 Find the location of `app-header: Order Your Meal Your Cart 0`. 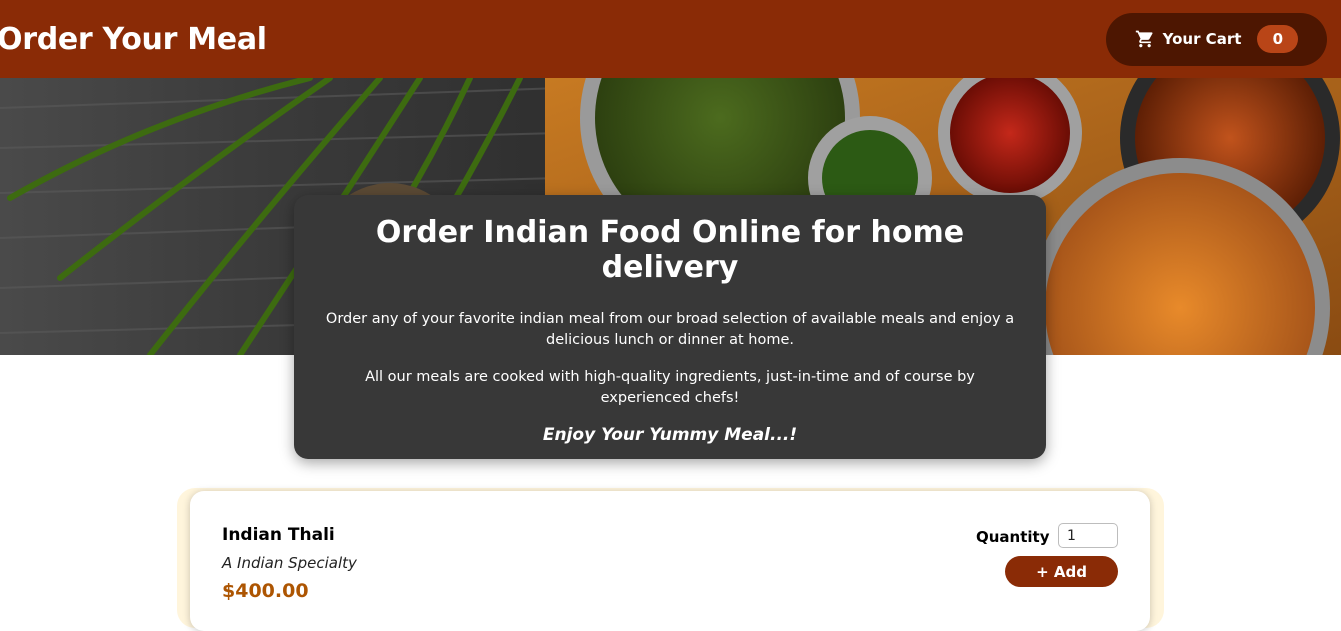

app-header: Order Your Meal Your Cart 0 is located at coordinates (670, 39).